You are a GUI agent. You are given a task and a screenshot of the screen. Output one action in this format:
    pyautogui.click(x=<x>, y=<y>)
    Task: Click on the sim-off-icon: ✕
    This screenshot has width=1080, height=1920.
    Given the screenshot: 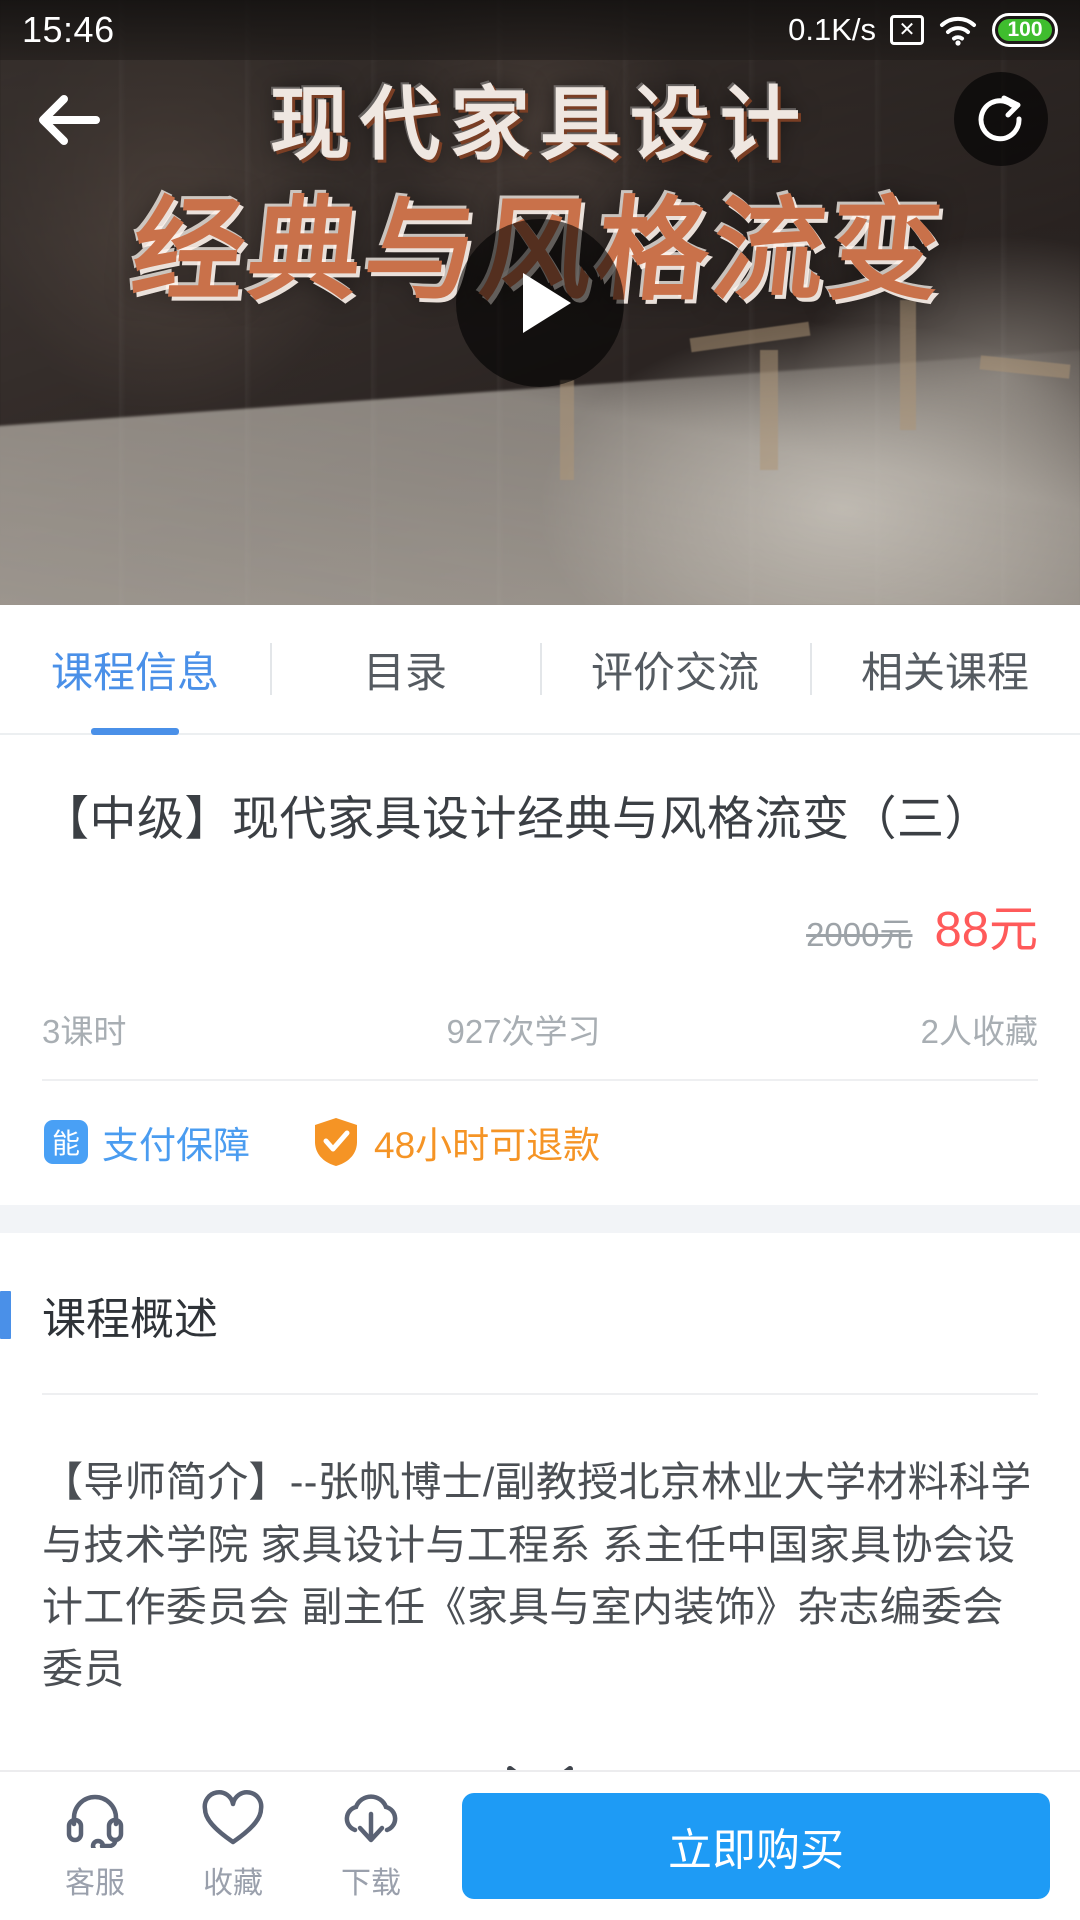 What is the action you would take?
    pyautogui.click(x=907, y=30)
    